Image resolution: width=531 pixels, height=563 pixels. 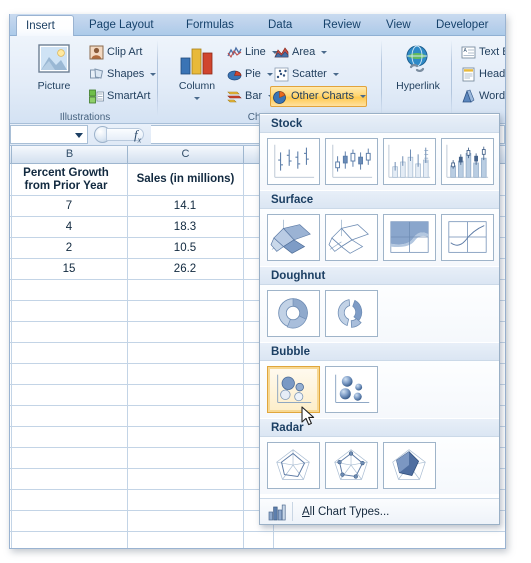 What do you see at coordinates (409, 161) in the screenshot?
I see `chart-thumb-stock-vhlc` at bounding box center [409, 161].